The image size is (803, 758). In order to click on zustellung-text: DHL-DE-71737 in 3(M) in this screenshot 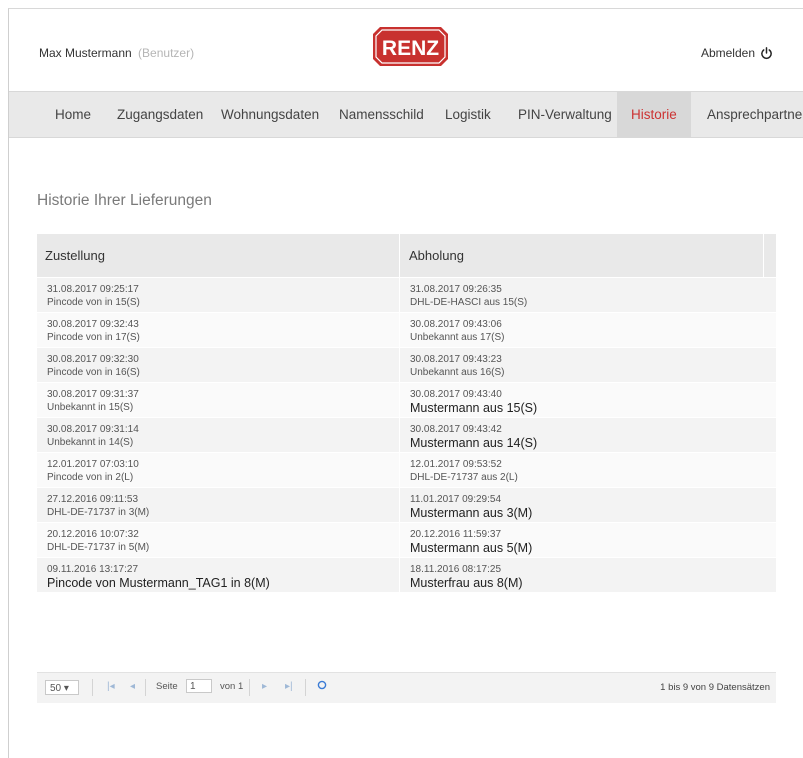, I will do `click(98, 512)`.